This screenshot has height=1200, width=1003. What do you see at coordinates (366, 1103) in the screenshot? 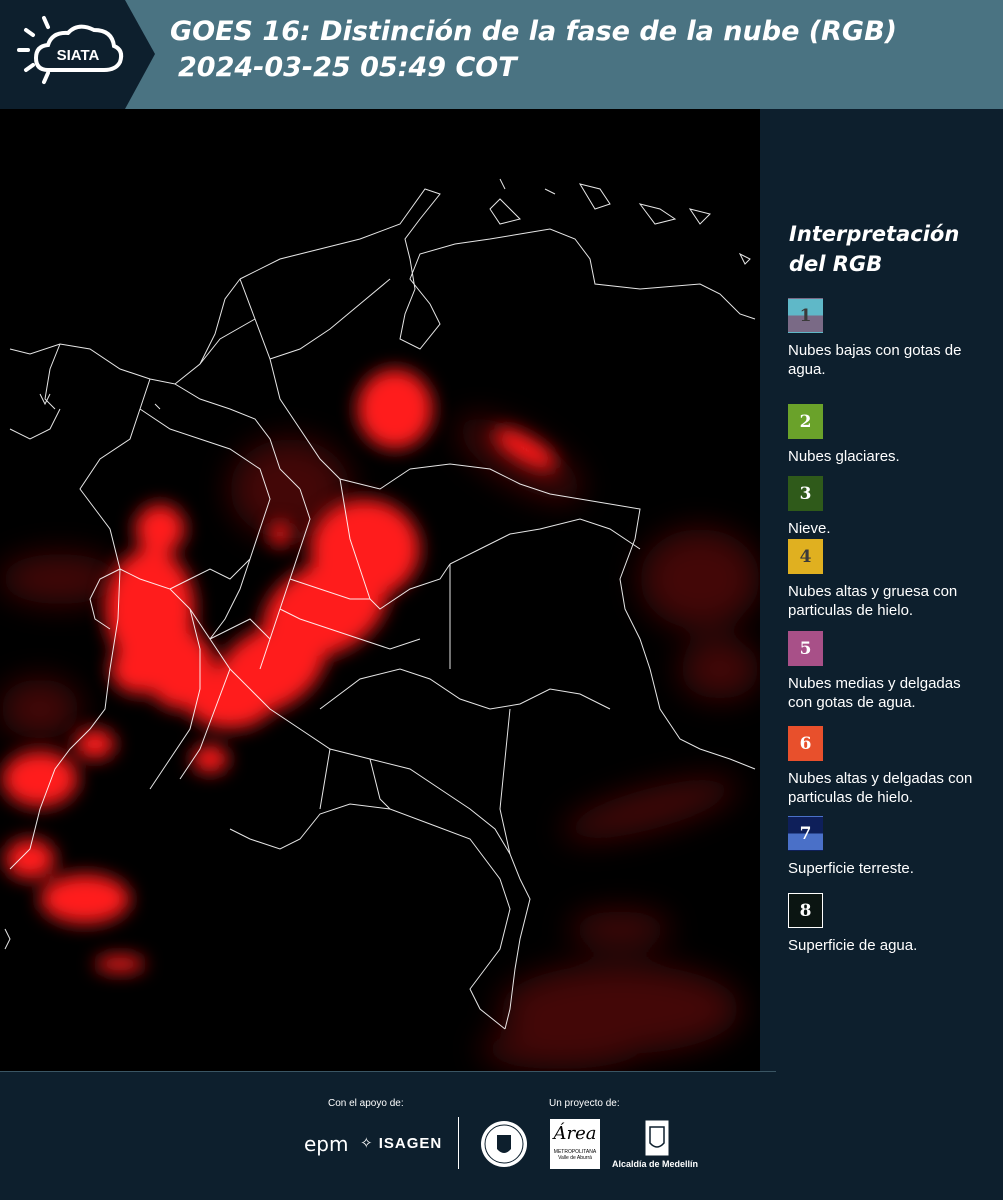
I see `support-label: Con el apoyo de:` at bounding box center [366, 1103].